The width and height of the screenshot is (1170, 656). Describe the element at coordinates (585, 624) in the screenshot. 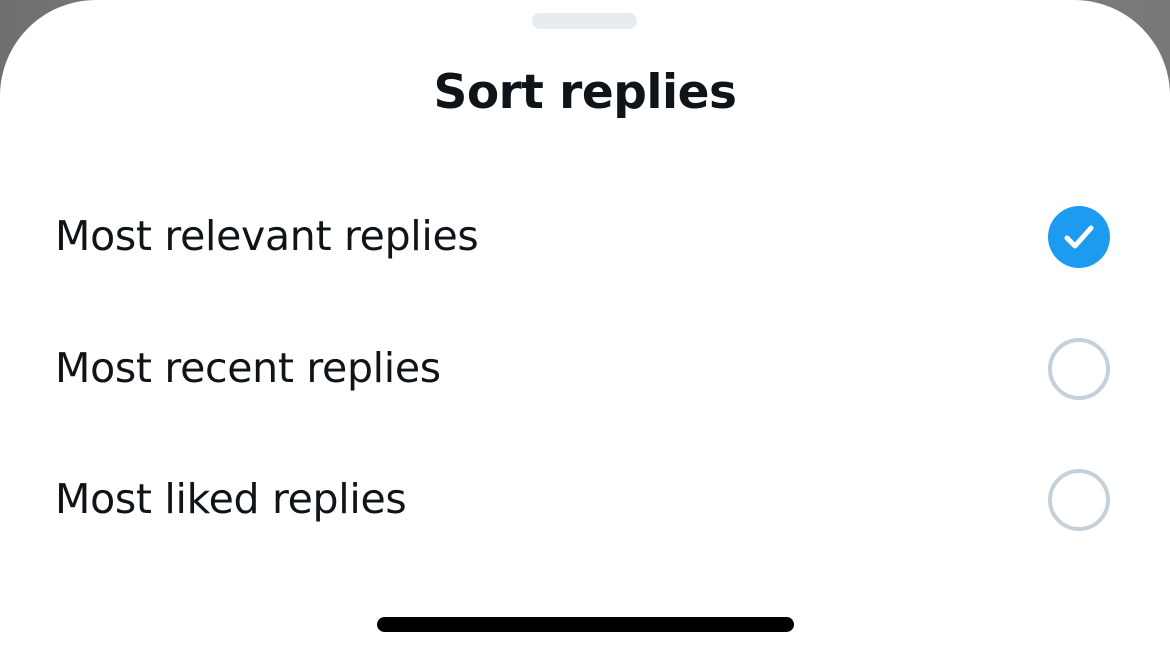

I see `home-indicator` at that location.